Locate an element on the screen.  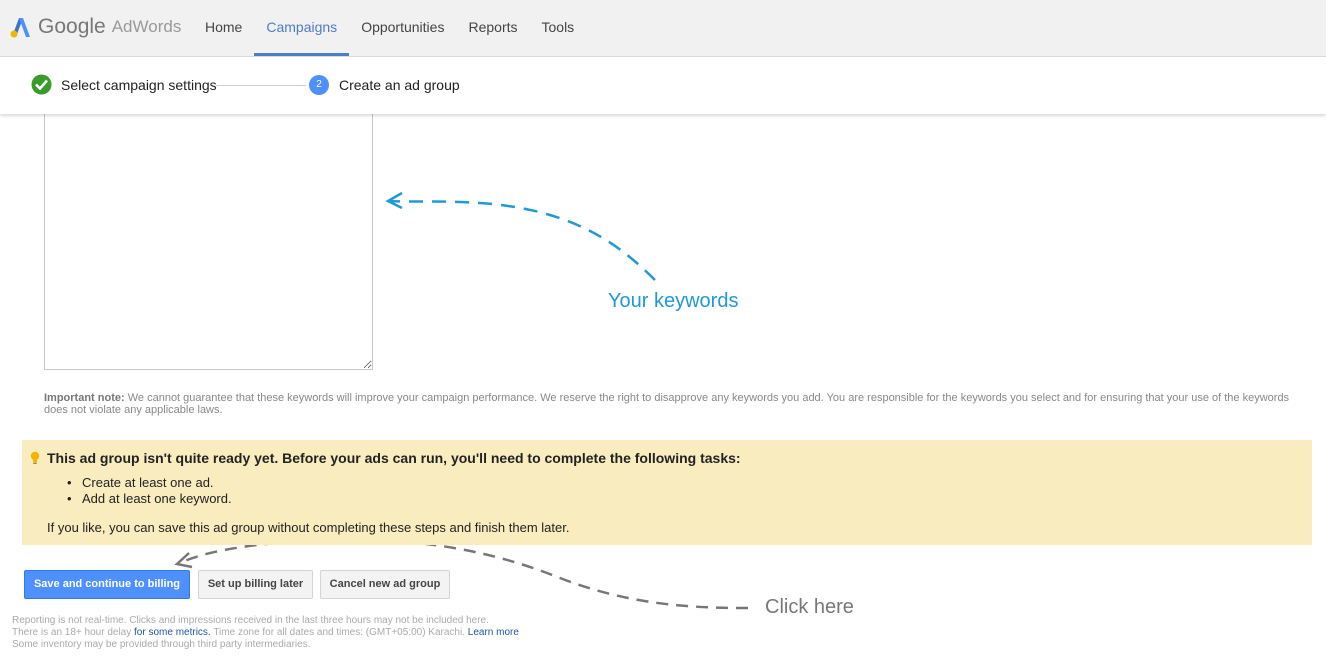
setup-billing-later-button: Set up billing later is located at coordinates (255, 584).